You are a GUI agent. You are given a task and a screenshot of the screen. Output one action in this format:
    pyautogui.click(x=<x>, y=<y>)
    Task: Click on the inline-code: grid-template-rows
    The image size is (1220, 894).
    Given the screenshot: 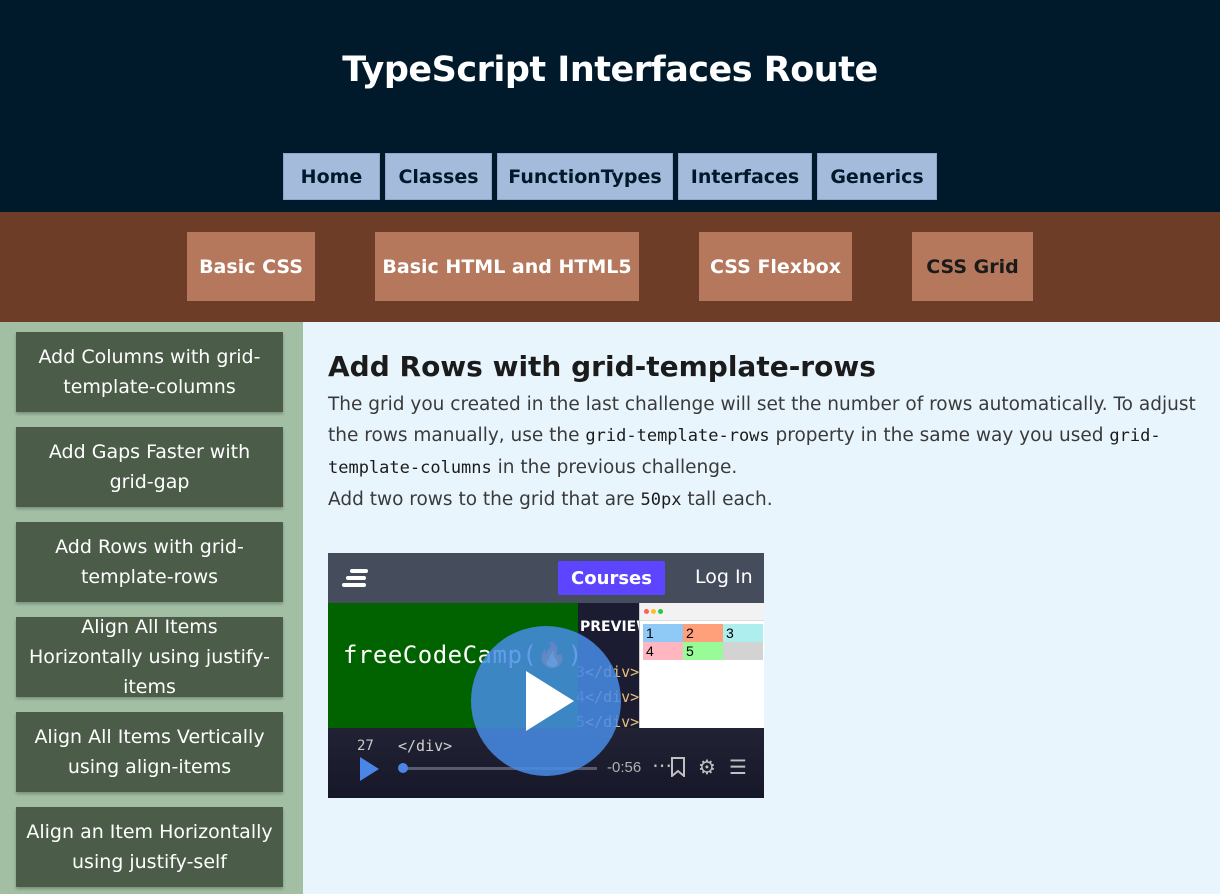 What is the action you would take?
    pyautogui.click(x=677, y=436)
    